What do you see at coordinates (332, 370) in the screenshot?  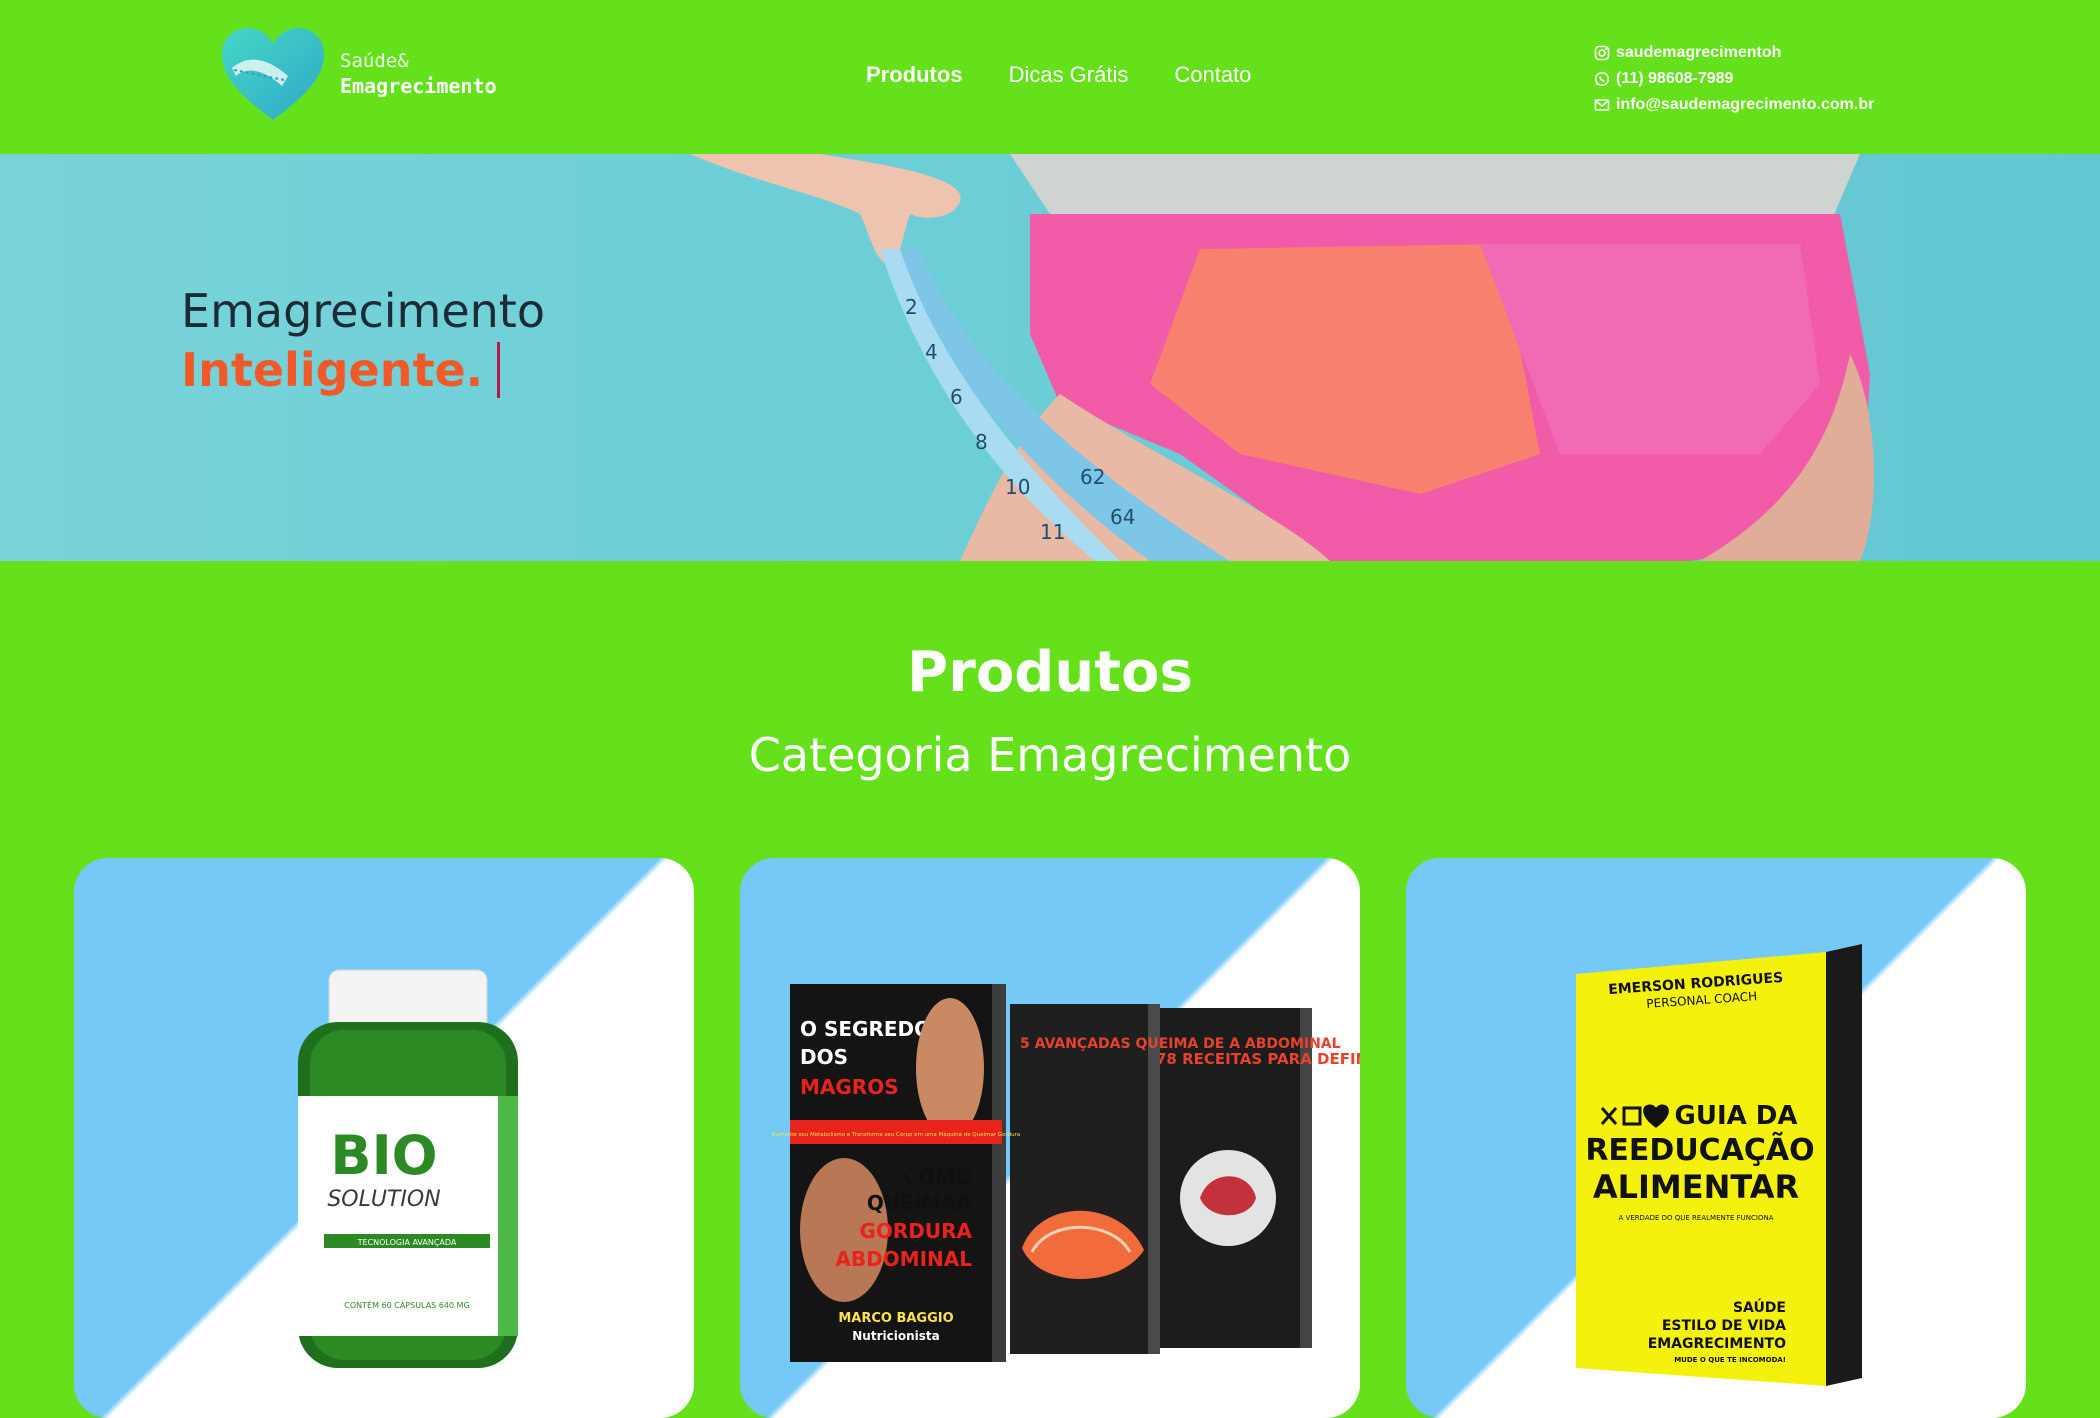 I see `hero-line-2-text: Inteligente.` at bounding box center [332, 370].